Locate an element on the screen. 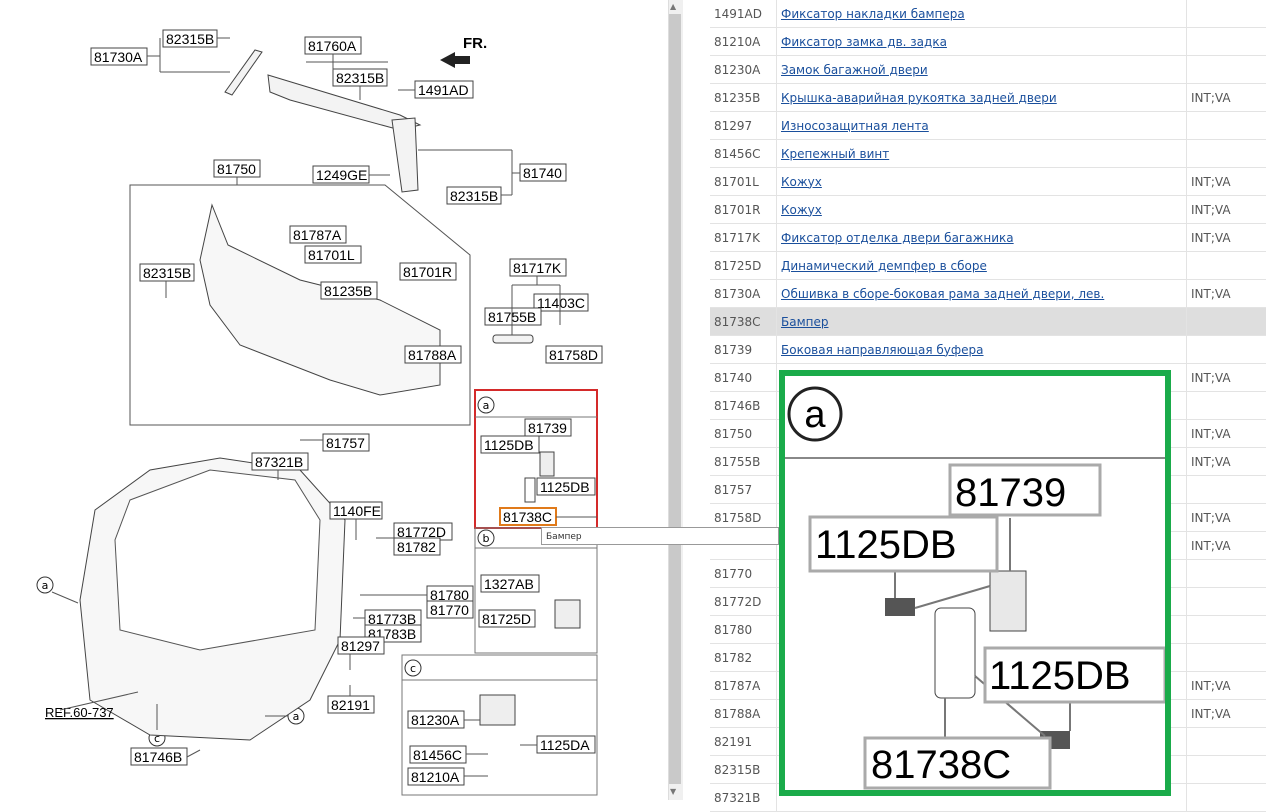 The height and width of the screenshot is (812, 1266). part-name-link: Замок багажной двери is located at coordinates (854, 70).